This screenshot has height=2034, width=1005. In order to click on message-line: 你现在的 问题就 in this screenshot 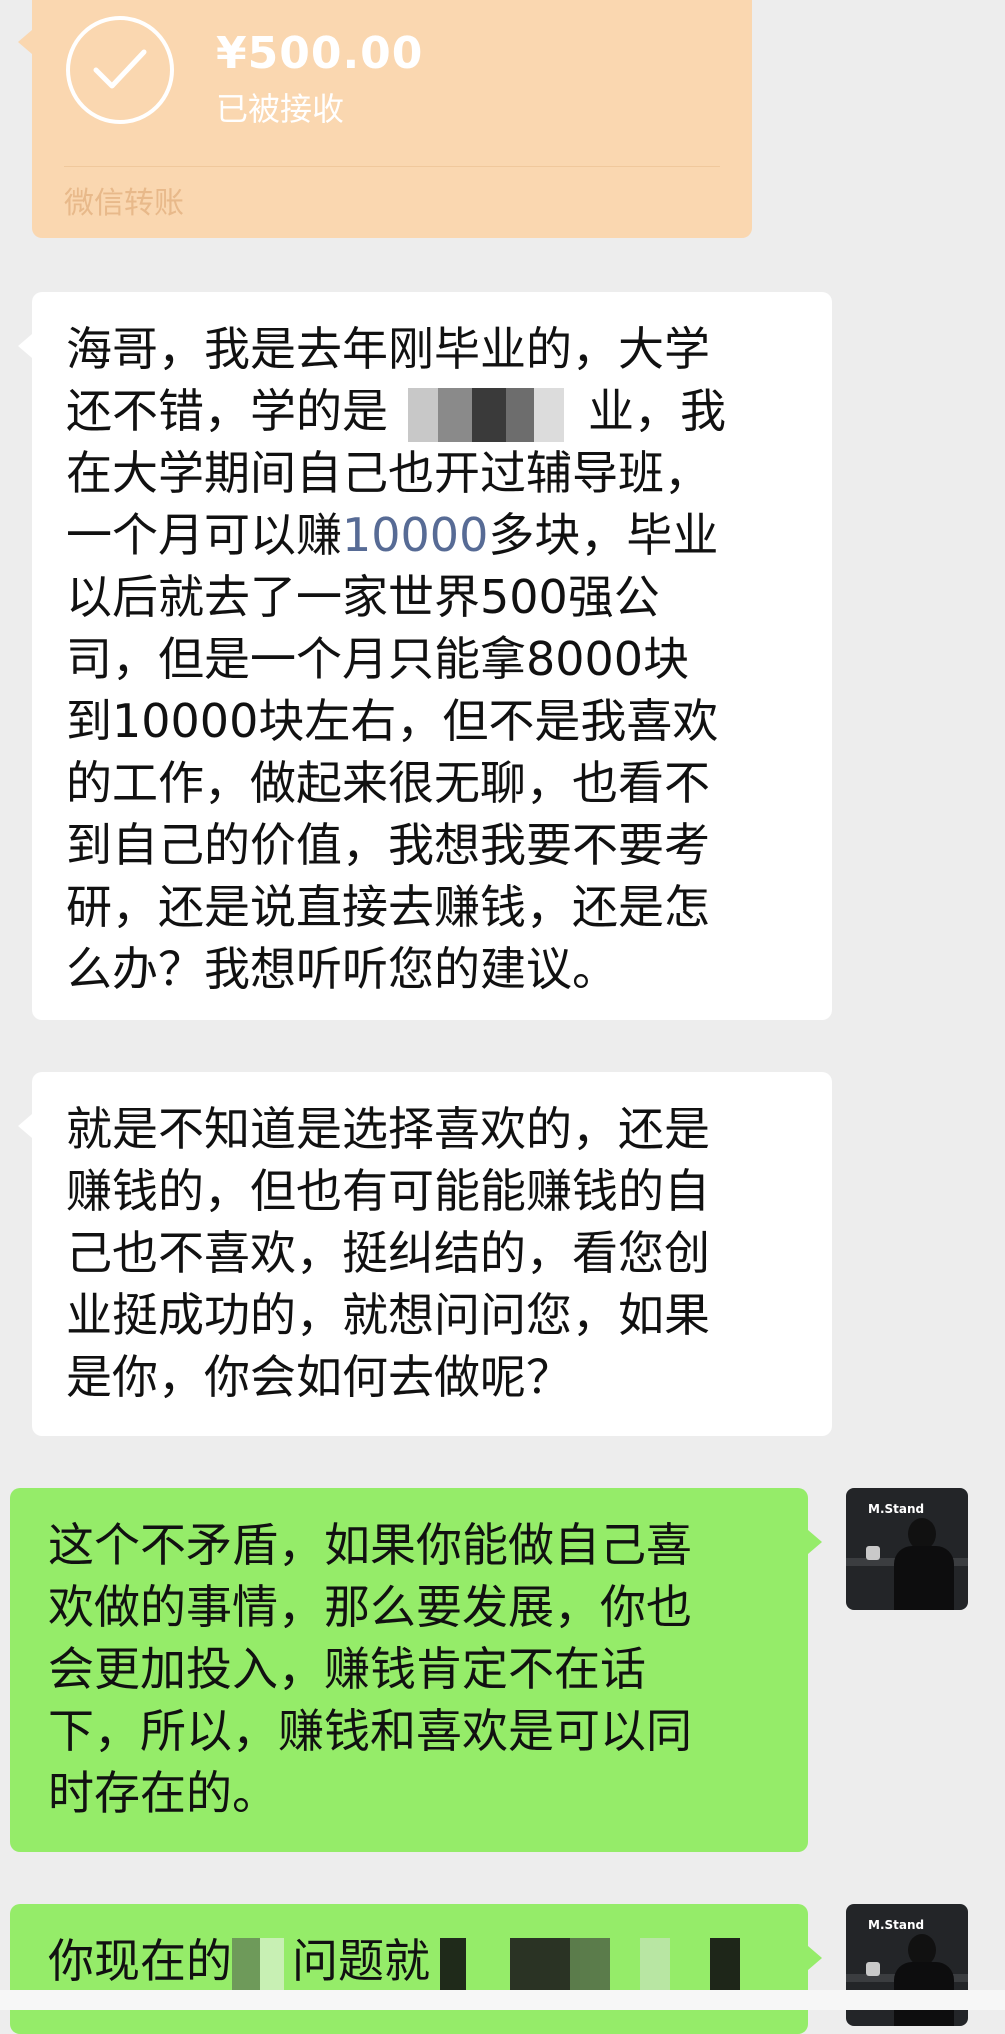, I will do `click(409, 1961)`.